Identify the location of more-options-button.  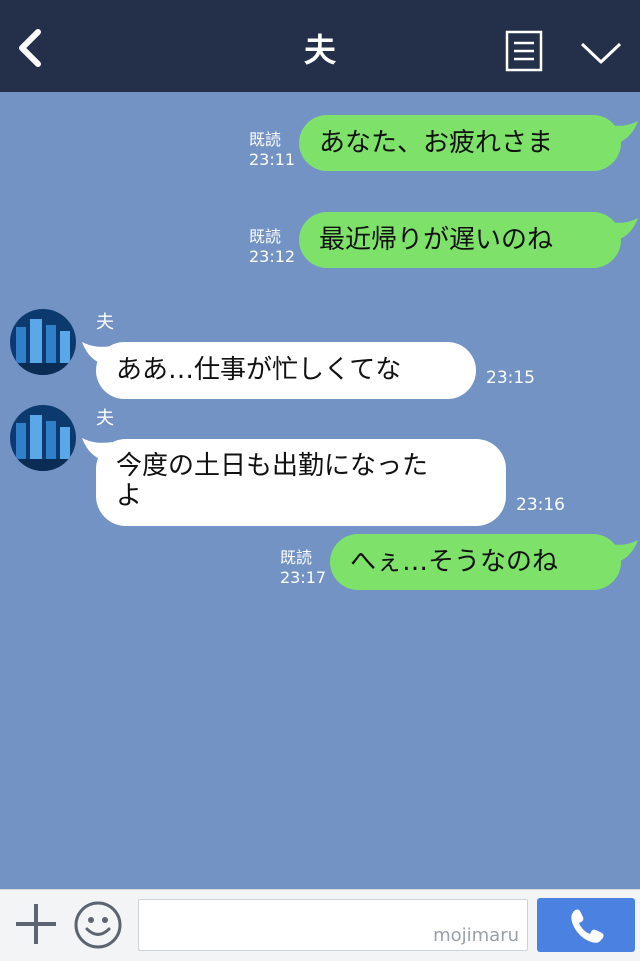
(601, 52).